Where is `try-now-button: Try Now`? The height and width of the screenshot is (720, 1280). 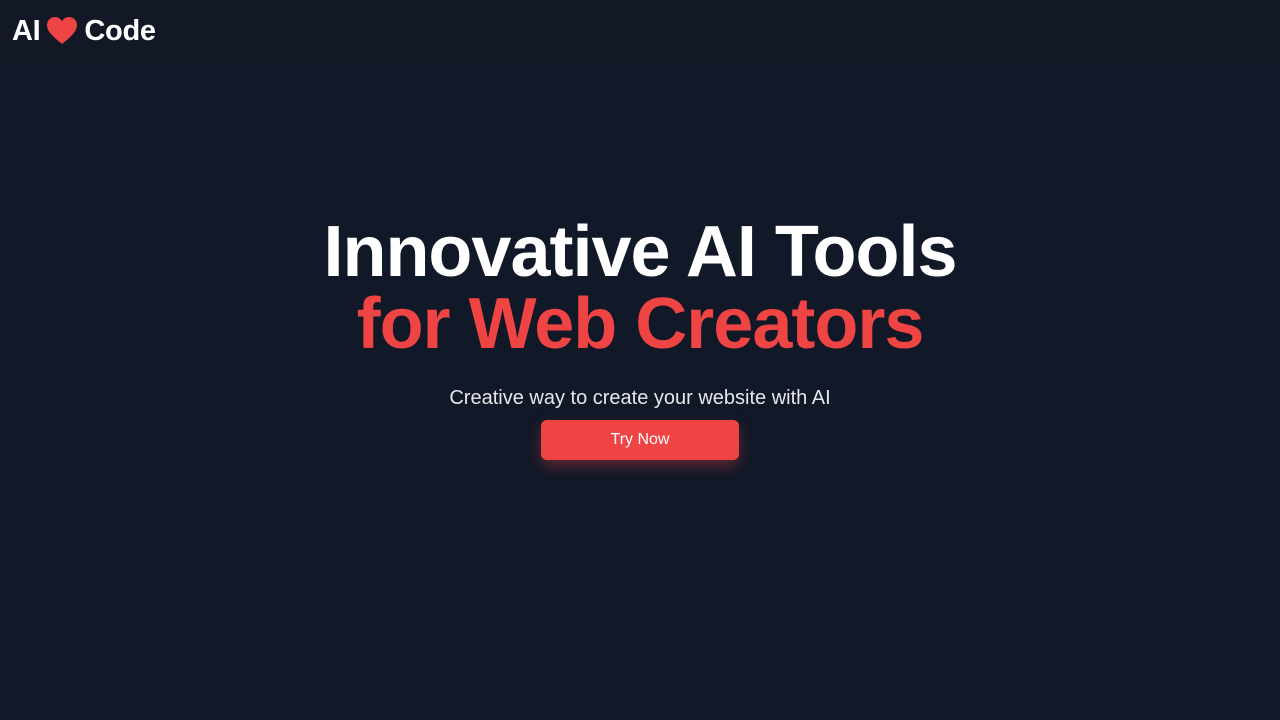 try-now-button: Try Now is located at coordinates (640, 440).